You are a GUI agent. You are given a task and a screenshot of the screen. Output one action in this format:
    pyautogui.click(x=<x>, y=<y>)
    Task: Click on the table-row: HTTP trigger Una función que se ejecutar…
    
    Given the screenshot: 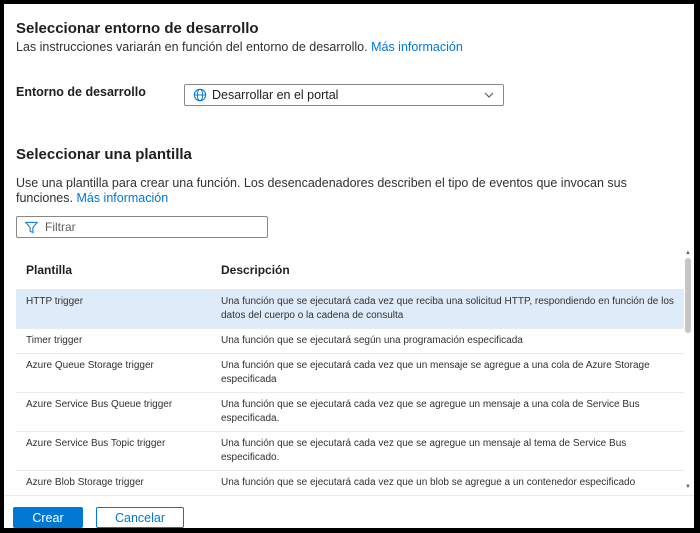 What is the action you would take?
    pyautogui.click(x=350, y=309)
    